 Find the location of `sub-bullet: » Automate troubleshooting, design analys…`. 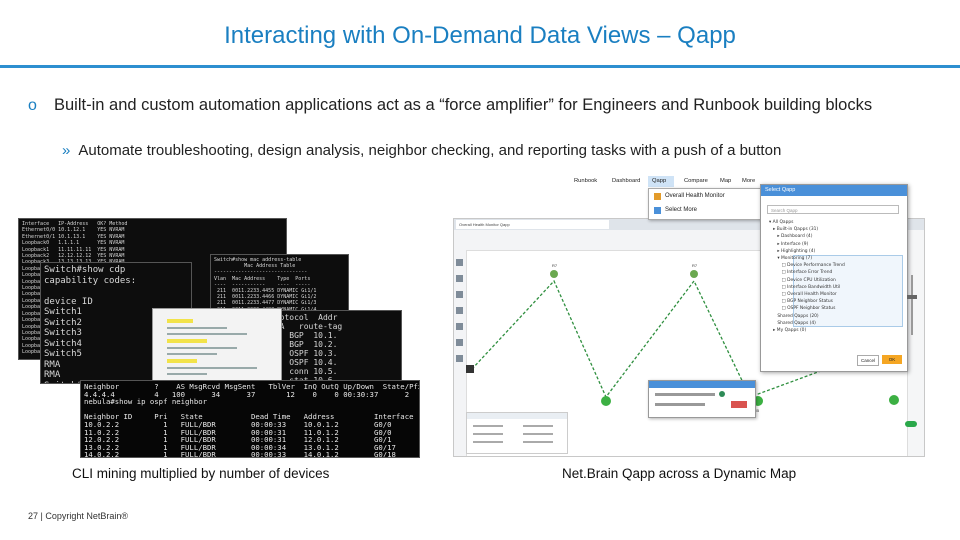

sub-bullet: » Automate troubleshooting, design analys… is located at coordinates (502, 150).